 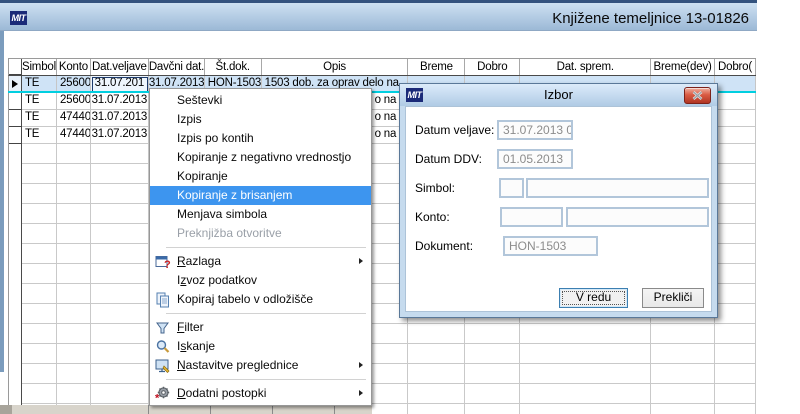 I want to click on menu-item-label: Kopiraj tabelo v odložišče, so click(x=245, y=299).